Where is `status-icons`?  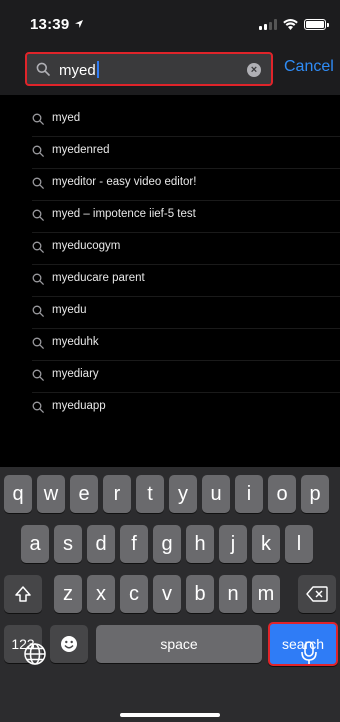
status-icons is located at coordinates (294, 24).